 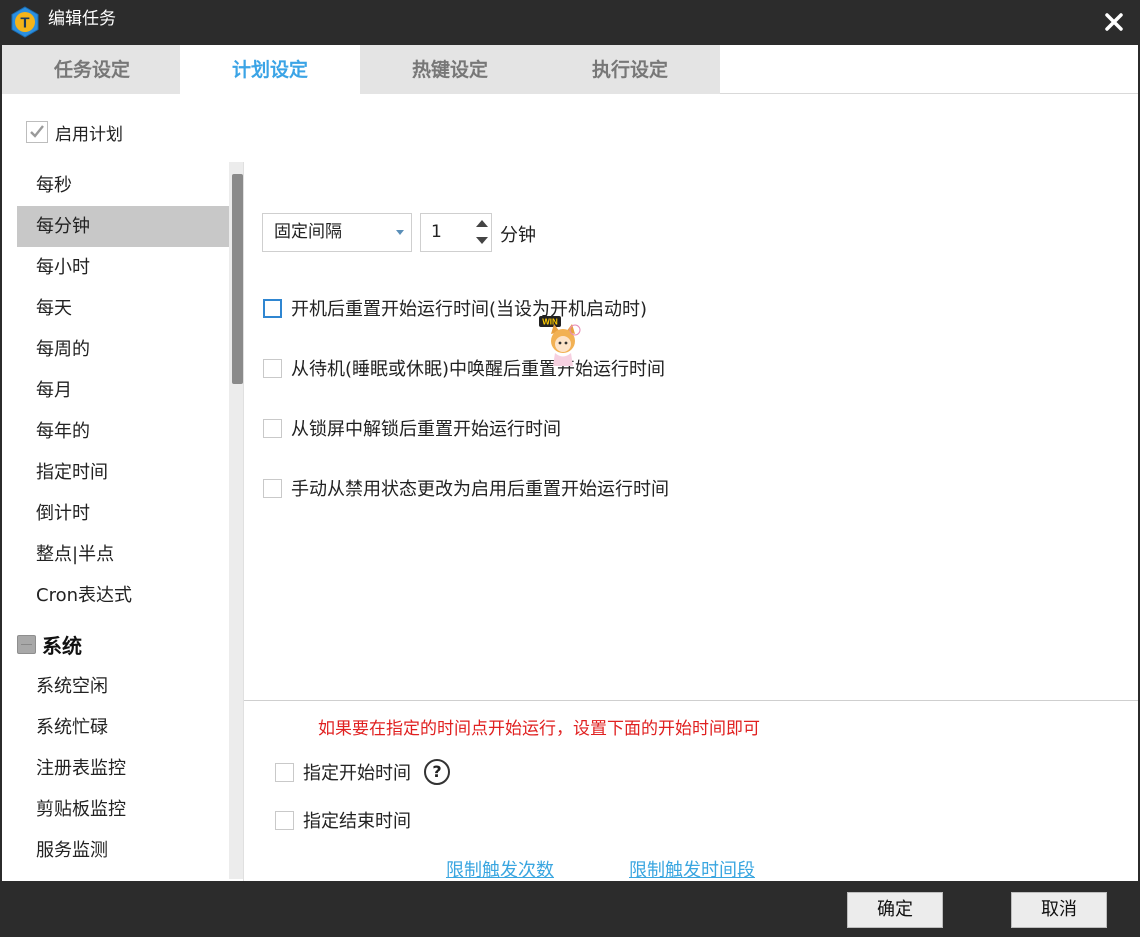 I want to click on group-system: 系统, so click(x=49, y=644).